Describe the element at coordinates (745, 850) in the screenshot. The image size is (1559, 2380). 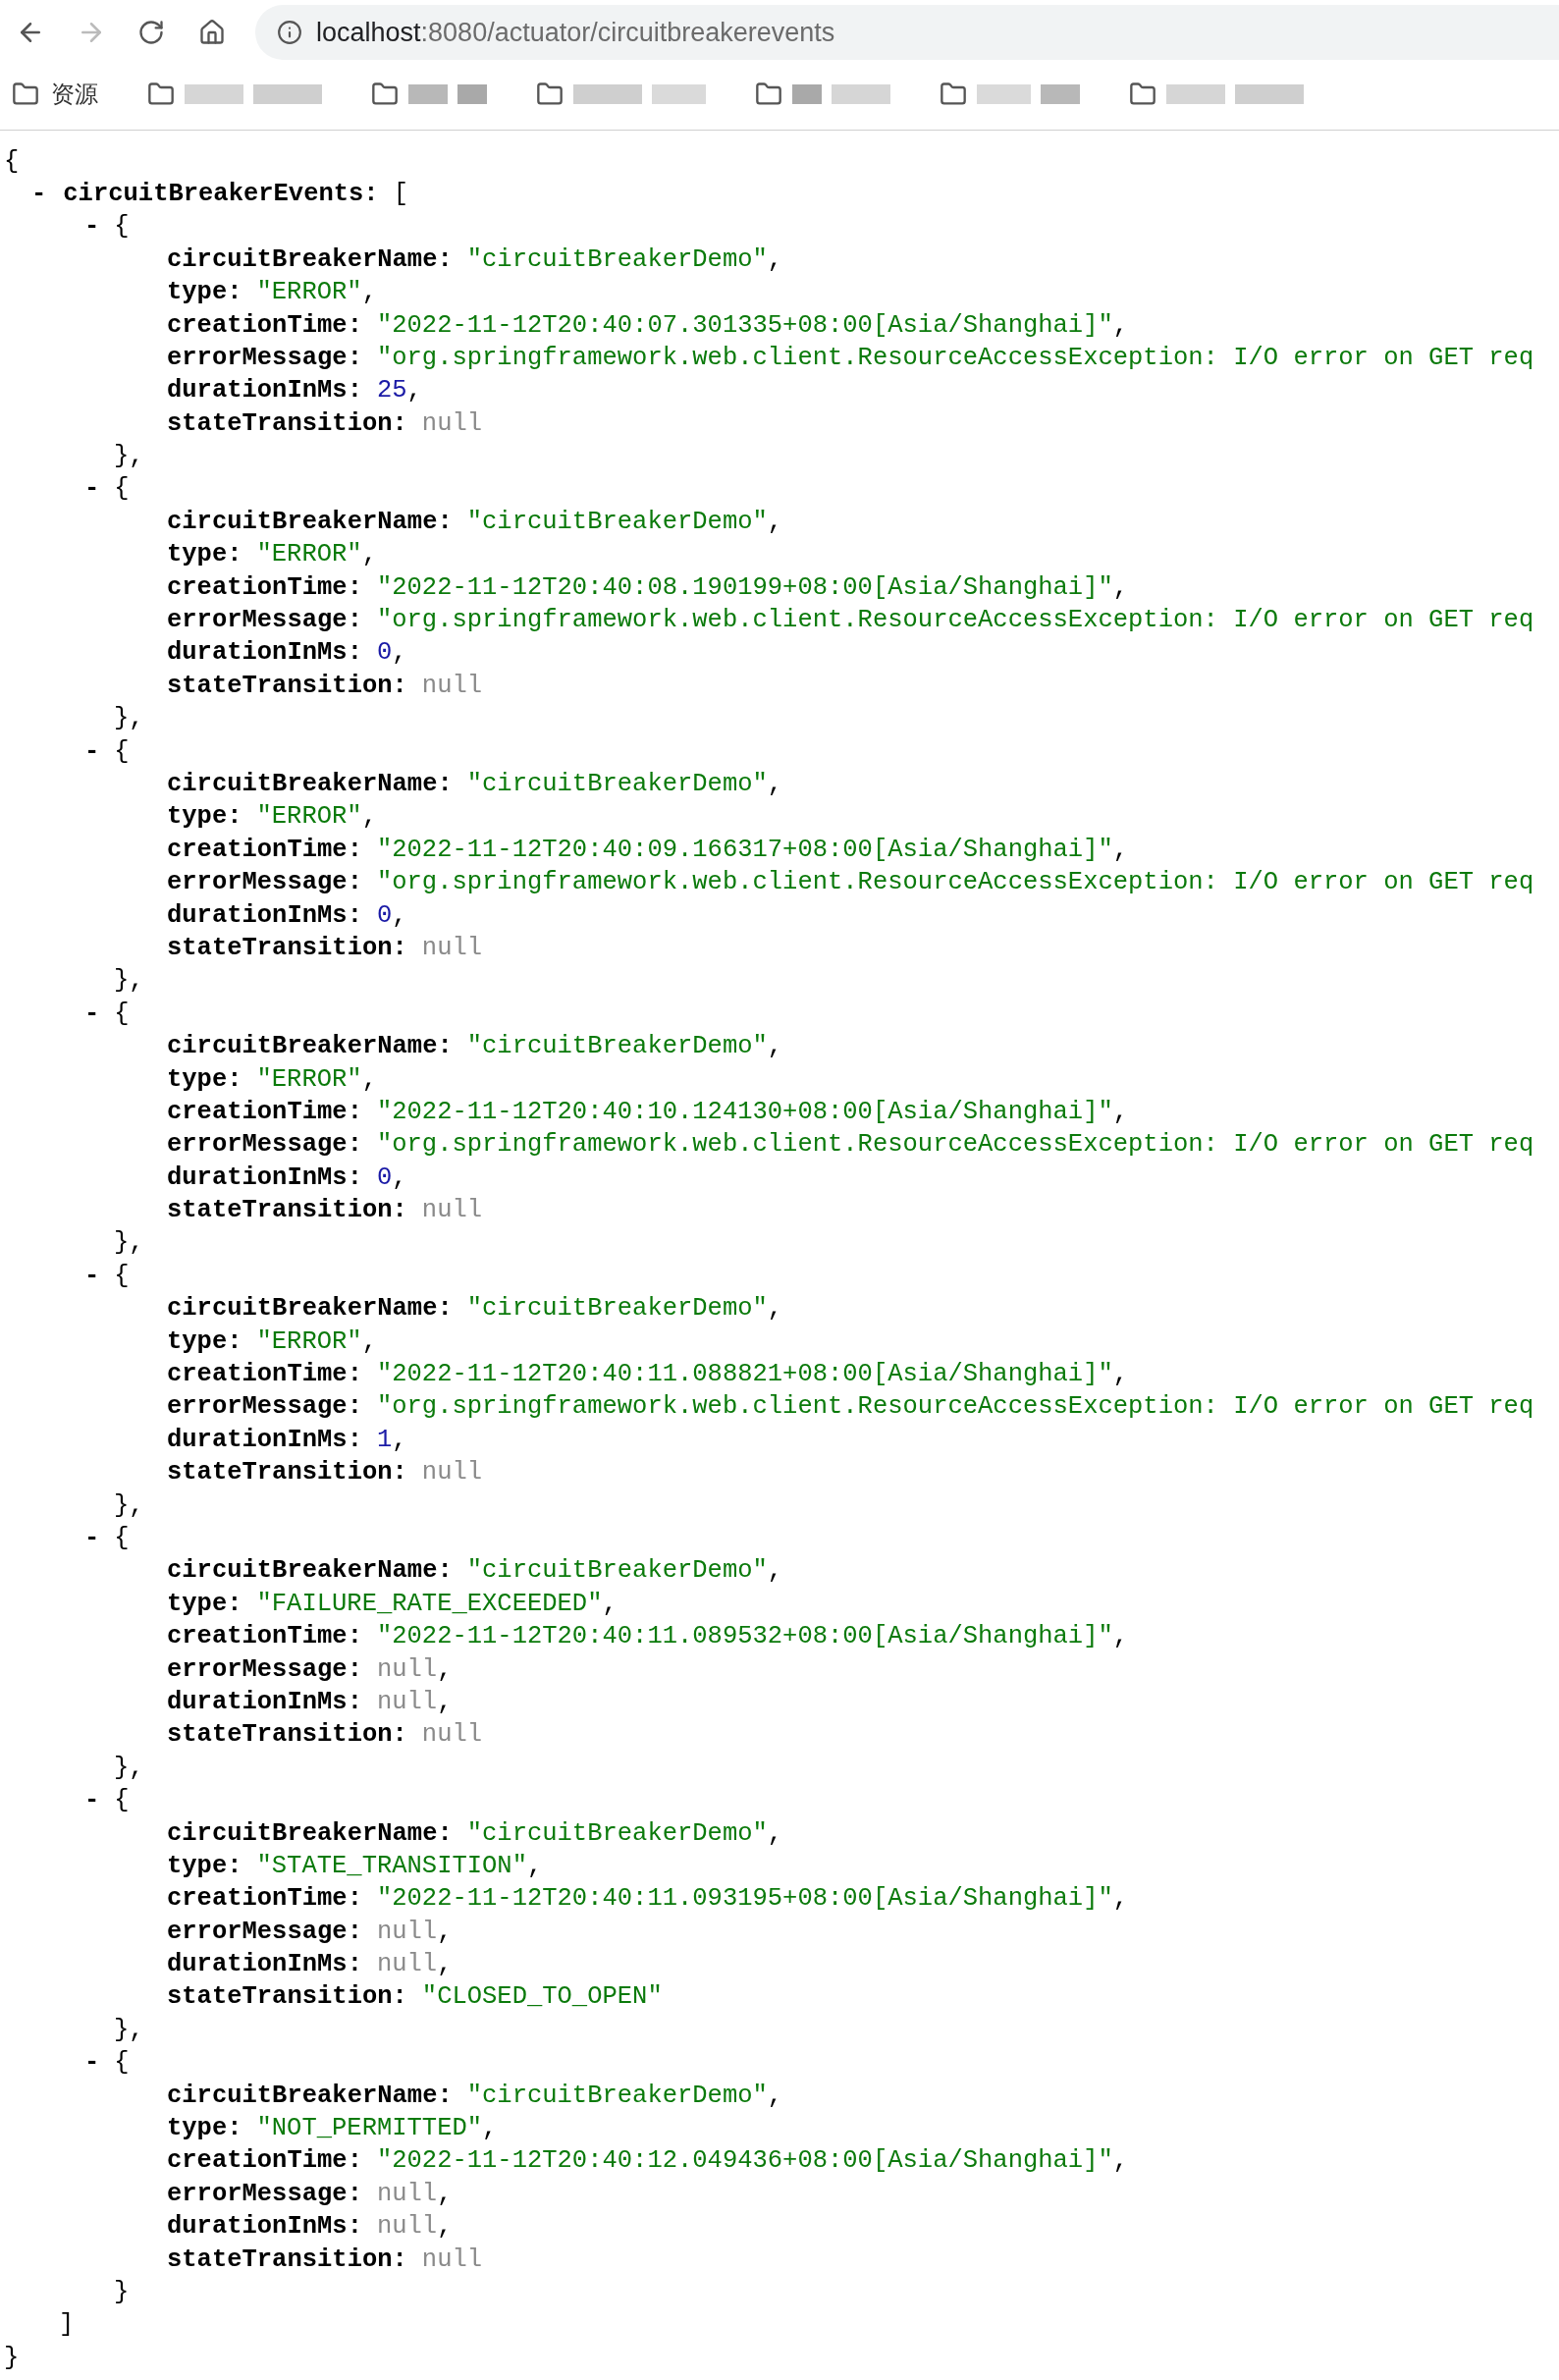
I see `json-value: "2022-11-12T20:40:09.166317+08:00[Asia/Shanghai]"` at that location.